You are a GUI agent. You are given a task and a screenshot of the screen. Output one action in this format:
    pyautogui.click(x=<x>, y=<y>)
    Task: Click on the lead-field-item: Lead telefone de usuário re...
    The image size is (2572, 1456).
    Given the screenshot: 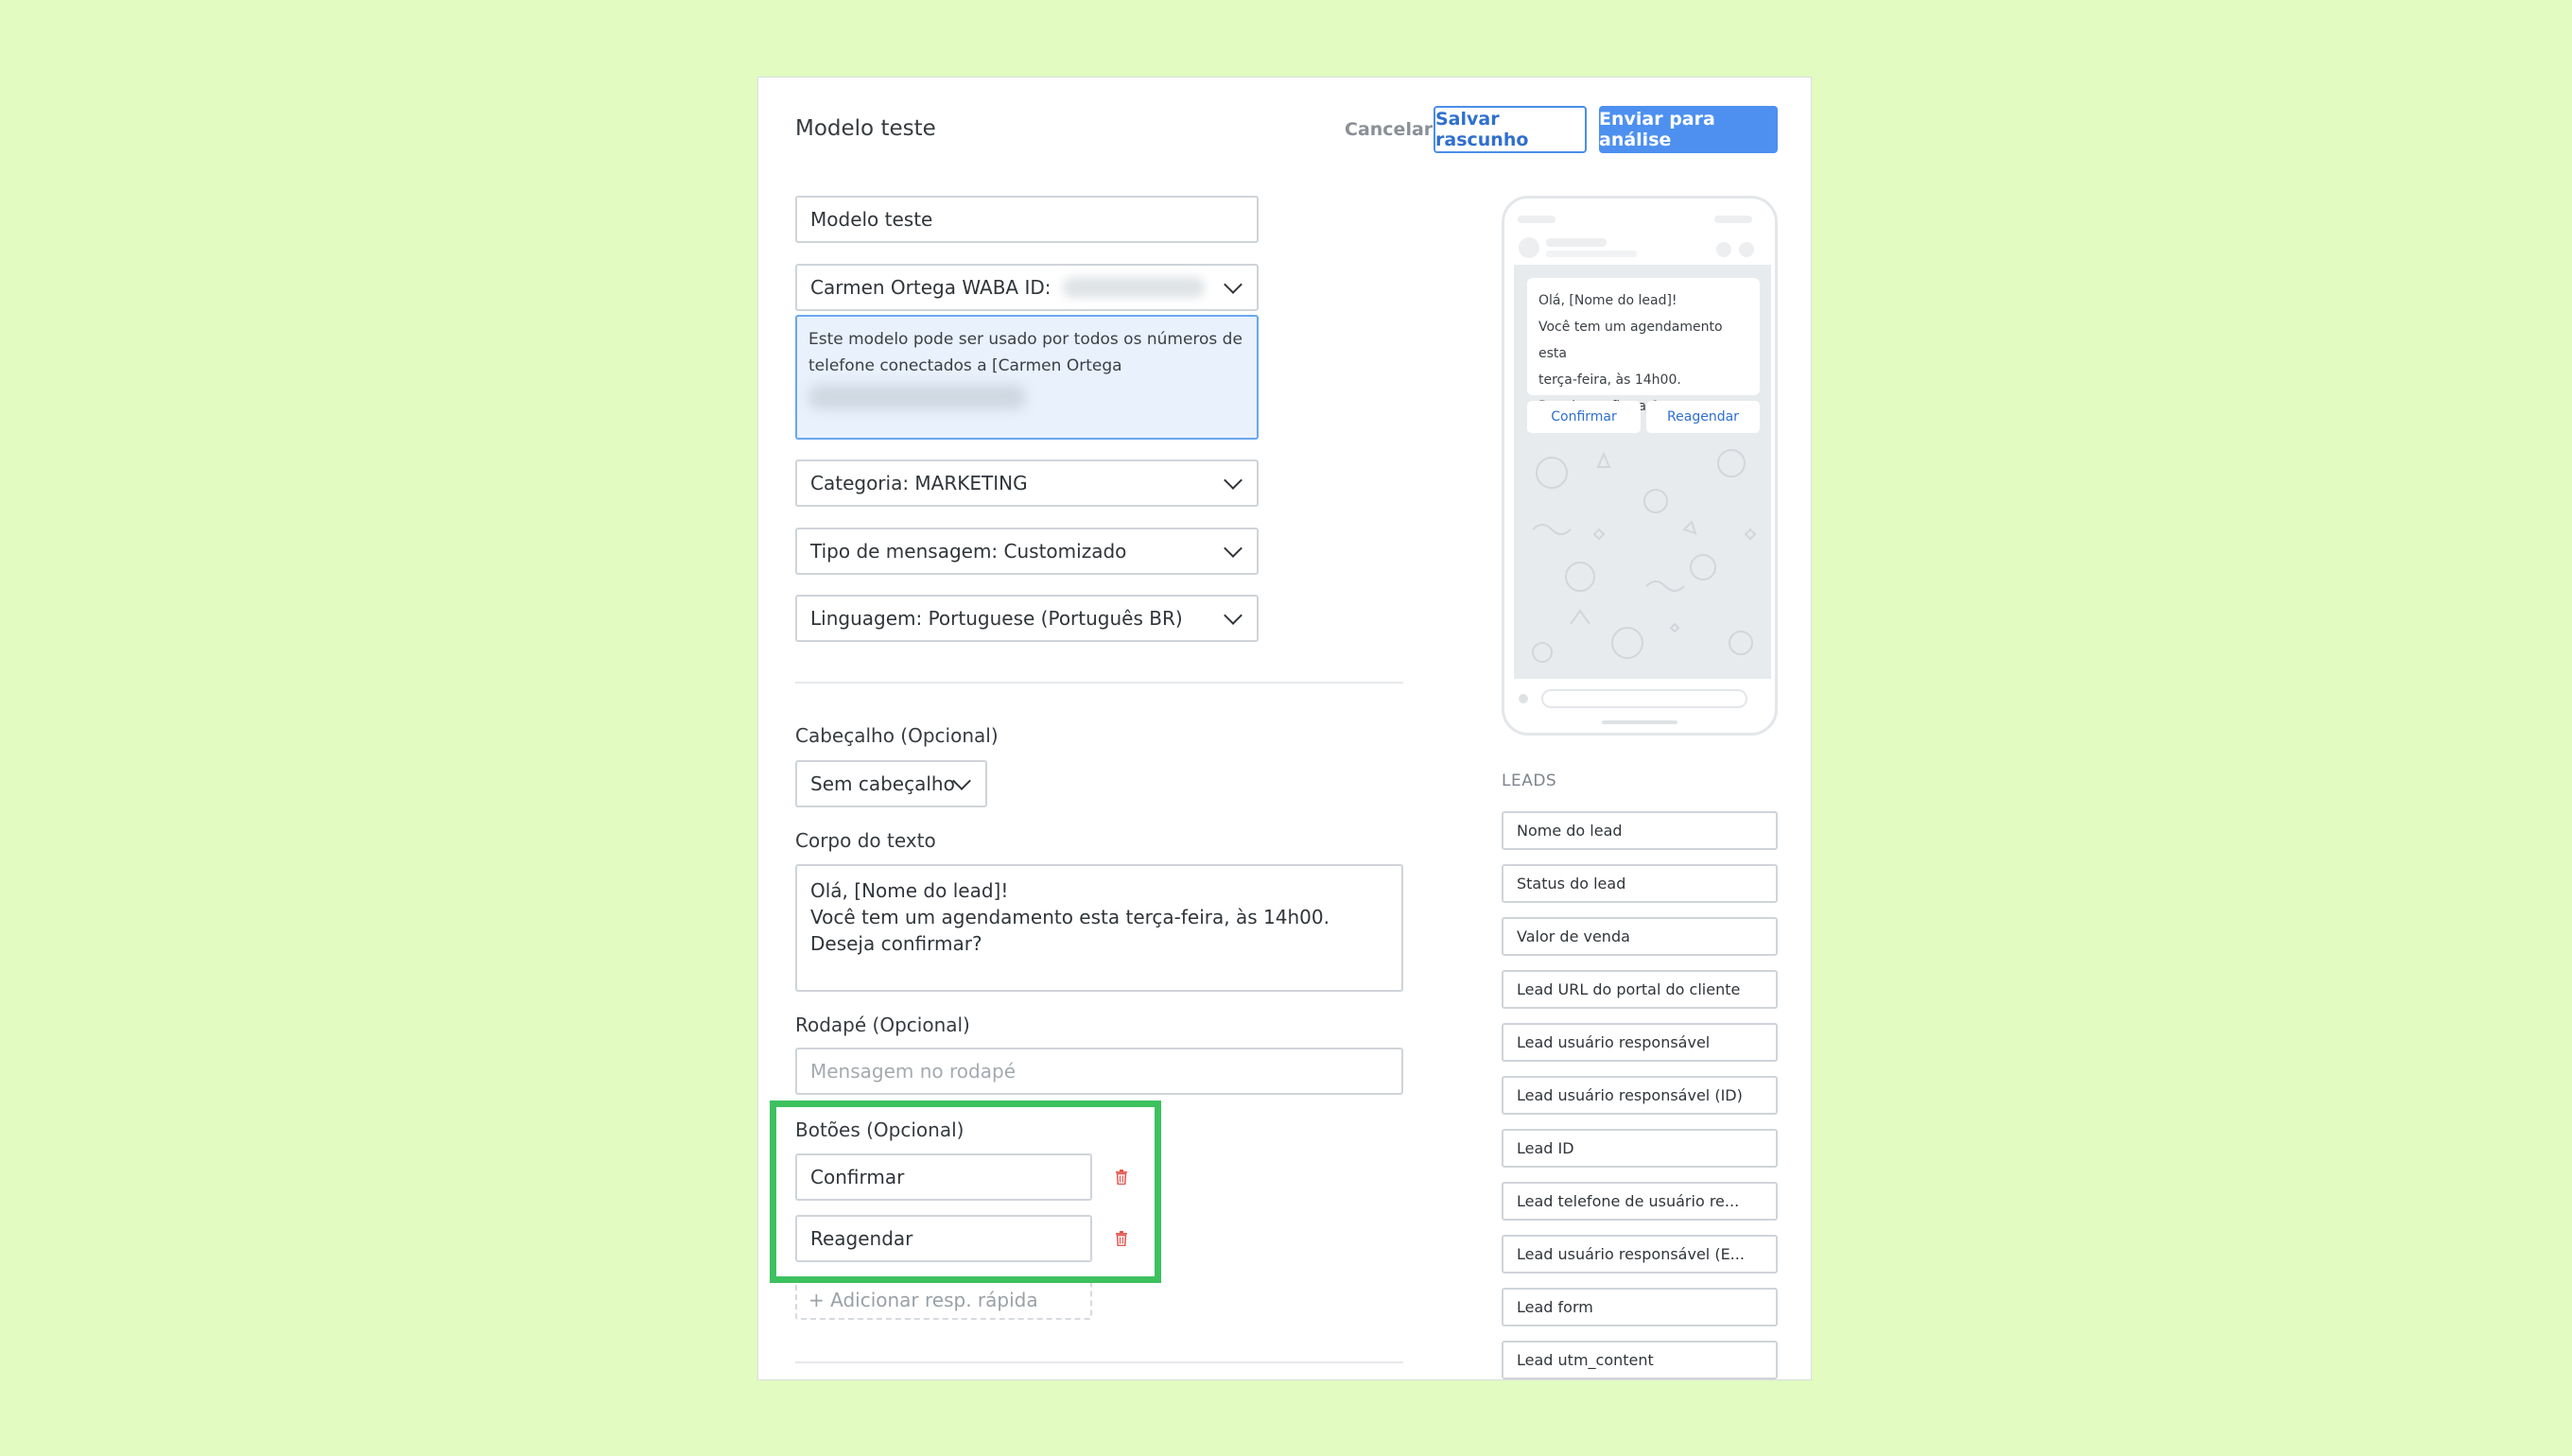 What is the action you would take?
    pyautogui.click(x=1640, y=1201)
    